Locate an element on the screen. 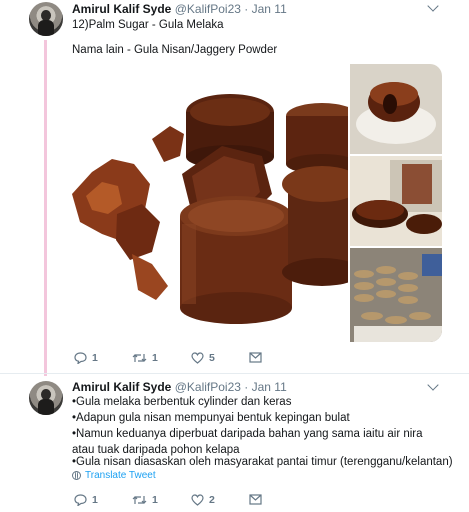 This screenshot has height=512, width=469. translate-label: Translate Tweet is located at coordinates (120, 475).